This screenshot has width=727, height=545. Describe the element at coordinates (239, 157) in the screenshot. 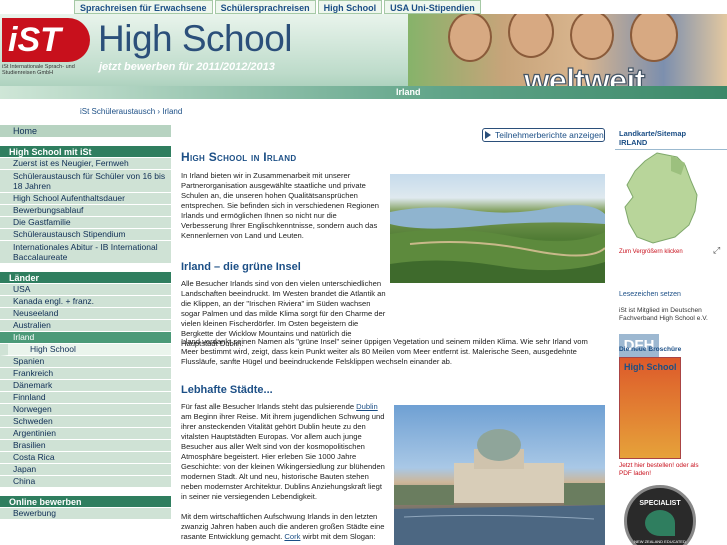

I see `page-title: High School in Irland` at that location.